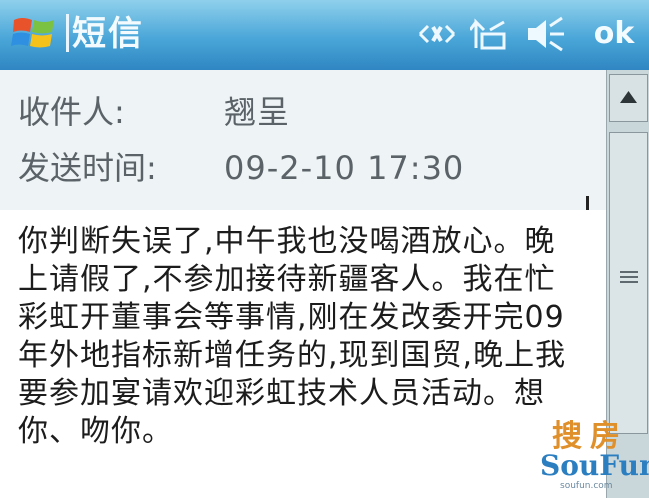 The height and width of the screenshot is (498, 649). What do you see at coordinates (257, 112) in the screenshot?
I see `recipient-value: 翘呈` at bounding box center [257, 112].